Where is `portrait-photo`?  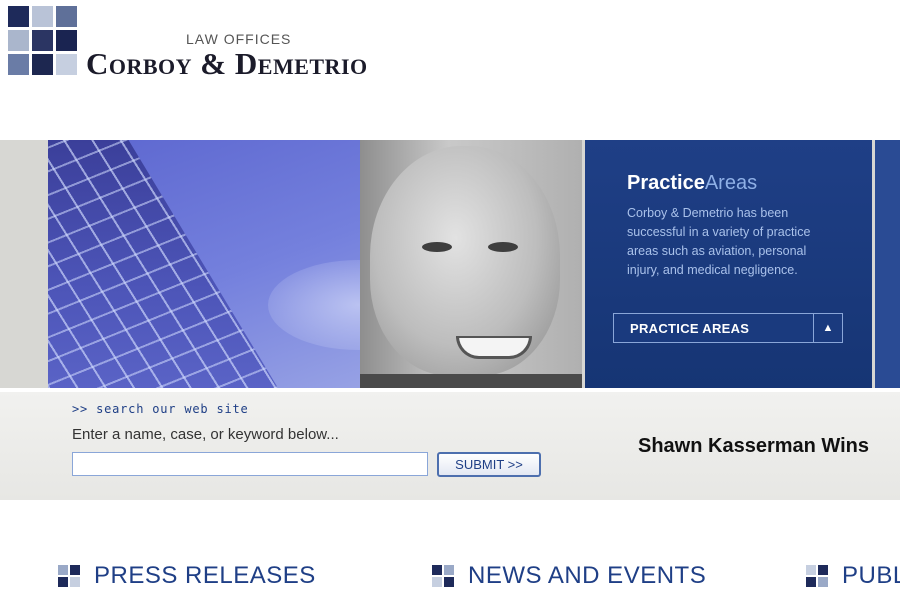
portrait-photo is located at coordinates (471, 264).